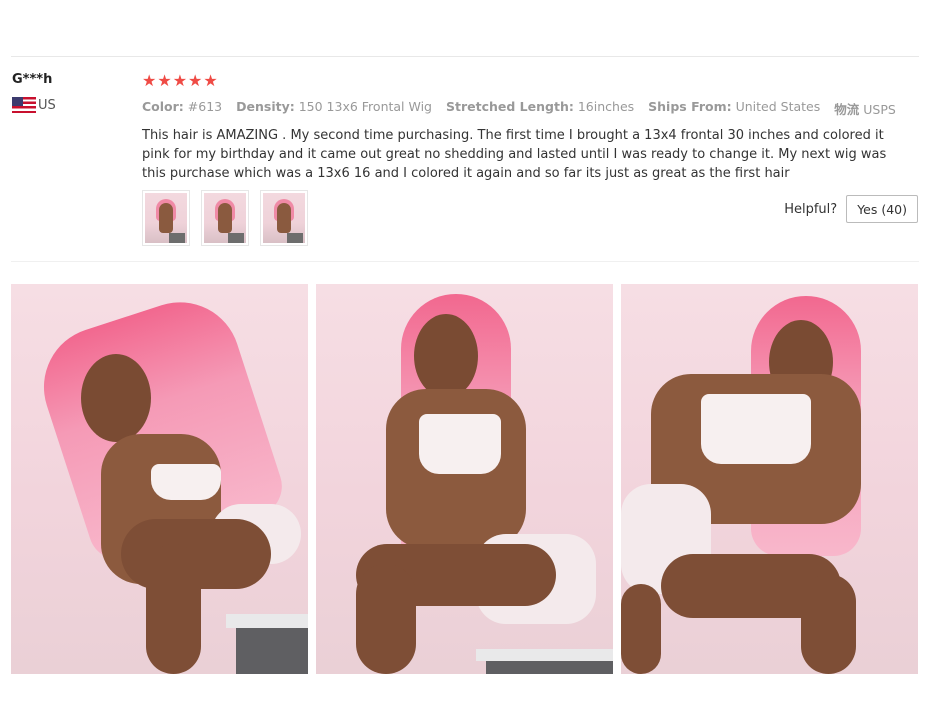 The width and height of the screenshot is (930, 702). I want to click on reviewer-name: G***h, so click(32, 79).